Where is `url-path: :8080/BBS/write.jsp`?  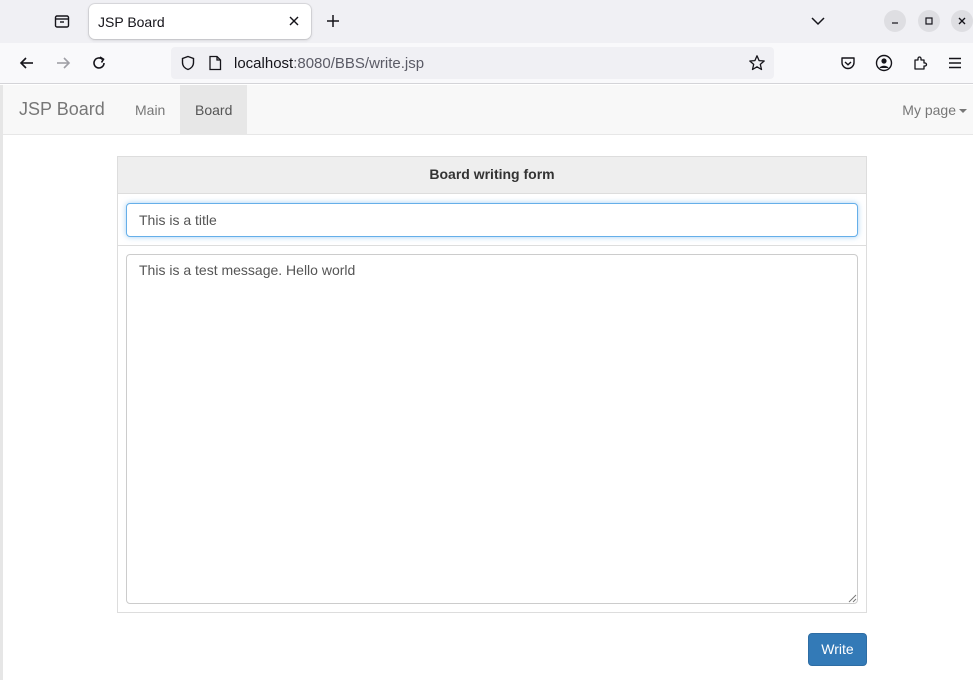
url-path: :8080/BBS/write.jsp is located at coordinates (359, 63).